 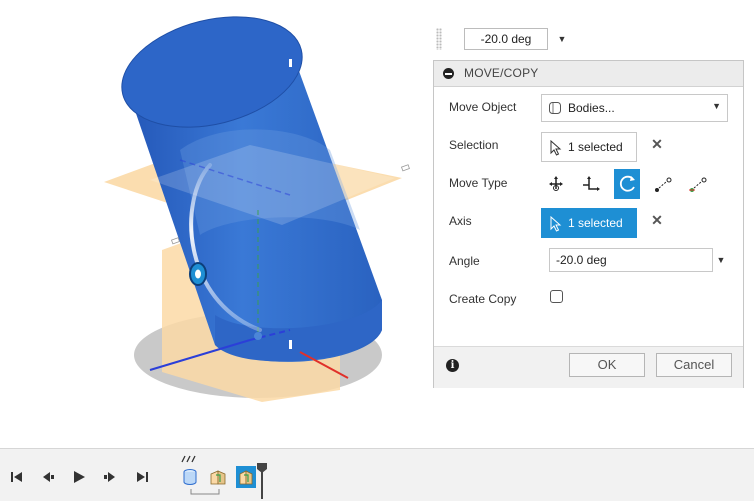 I want to click on step-forward-icon, so click(x=110, y=477).